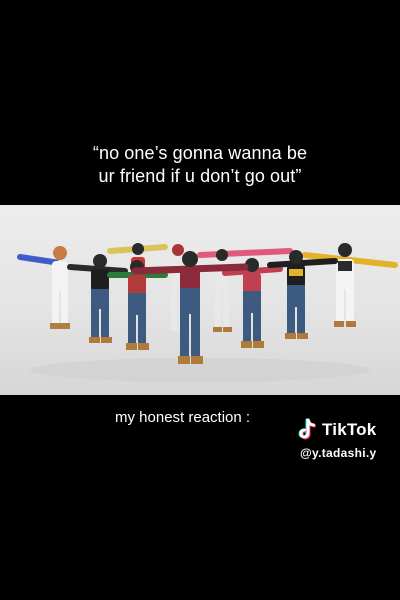  Describe the element at coordinates (183, 417) in the screenshot. I see `reaction-caption: my honest reaction :` at that location.